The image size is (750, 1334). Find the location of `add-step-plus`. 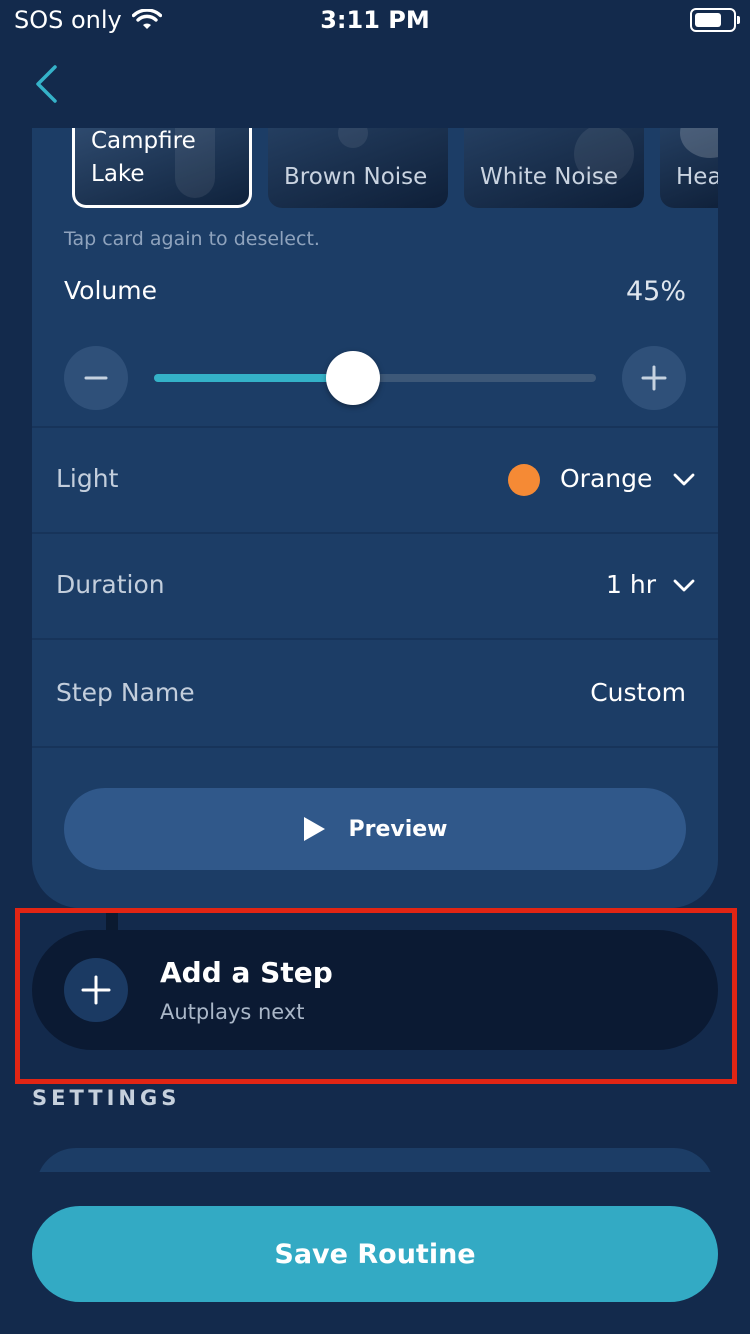

add-step-plus is located at coordinates (96, 990).